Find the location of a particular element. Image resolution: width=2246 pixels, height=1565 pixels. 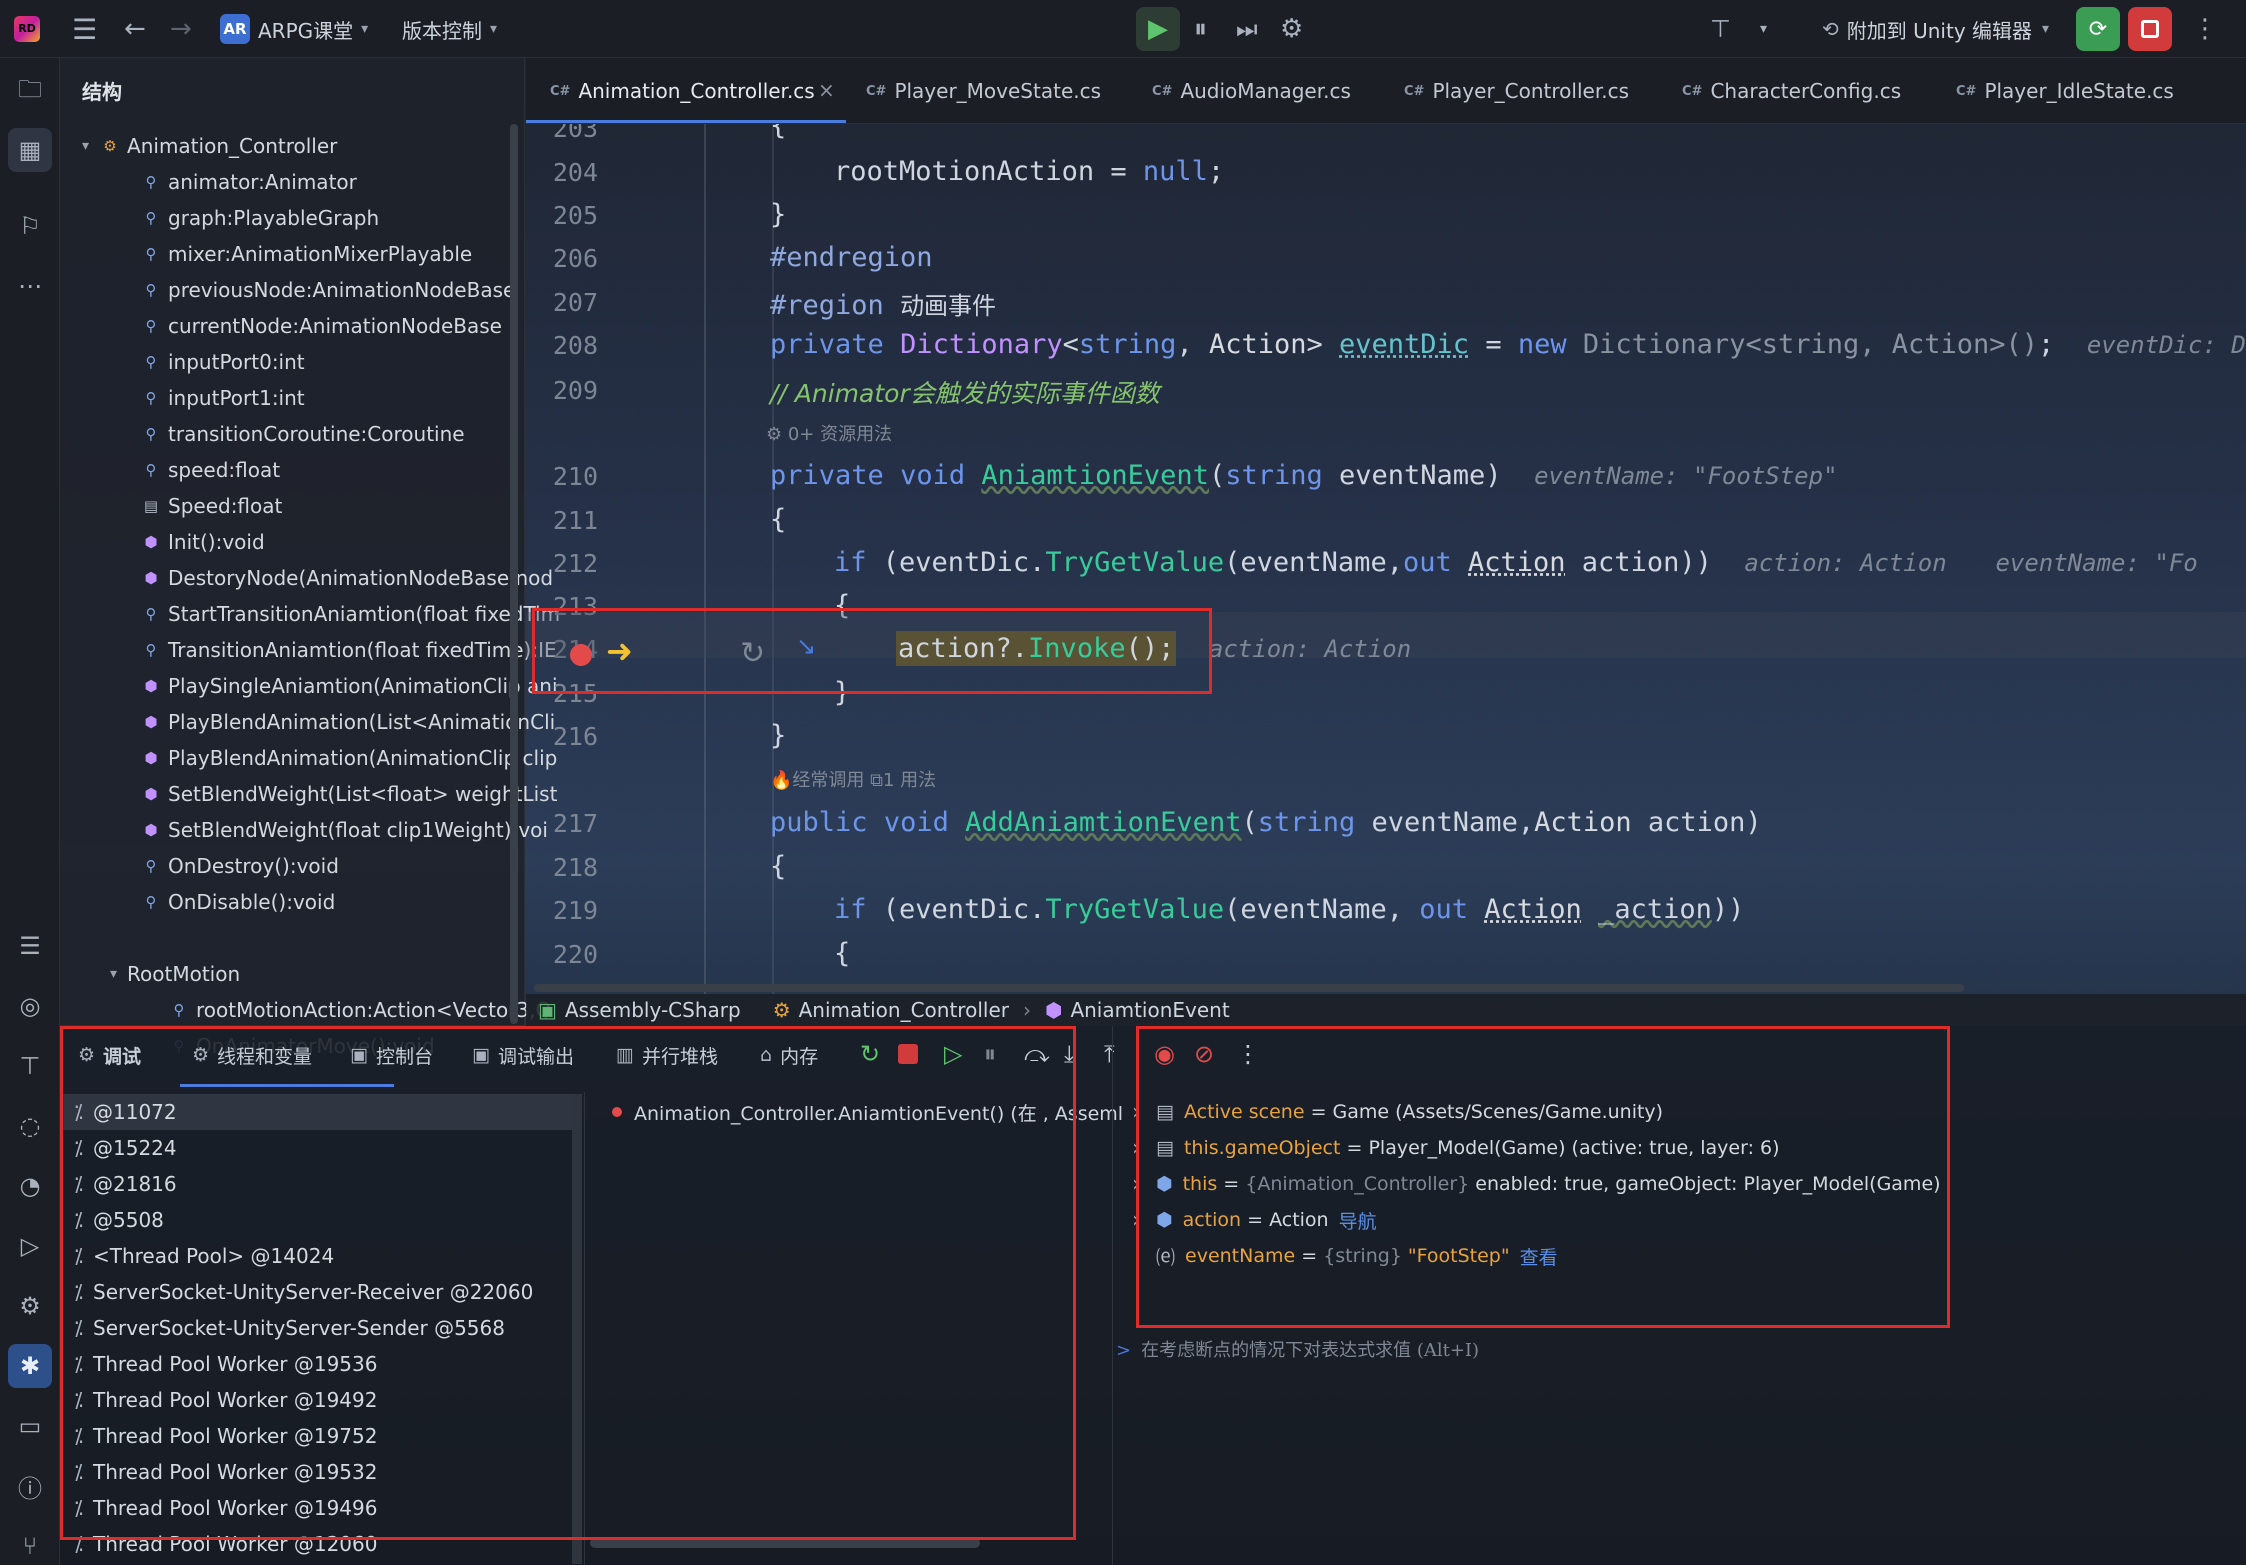

pause-icon: ⏸ is located at coordinates (1200, 29).